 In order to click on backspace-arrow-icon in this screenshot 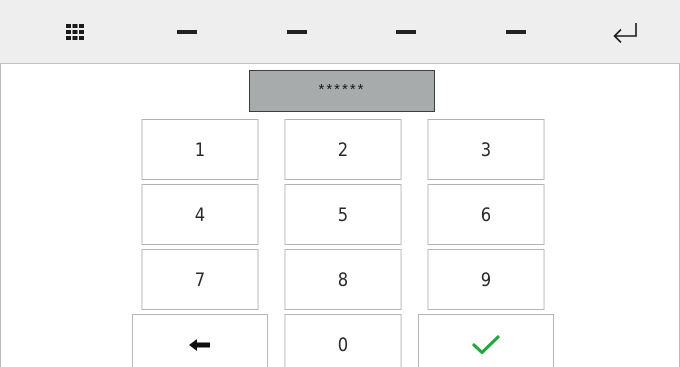, I will do `click(199, 344)`.